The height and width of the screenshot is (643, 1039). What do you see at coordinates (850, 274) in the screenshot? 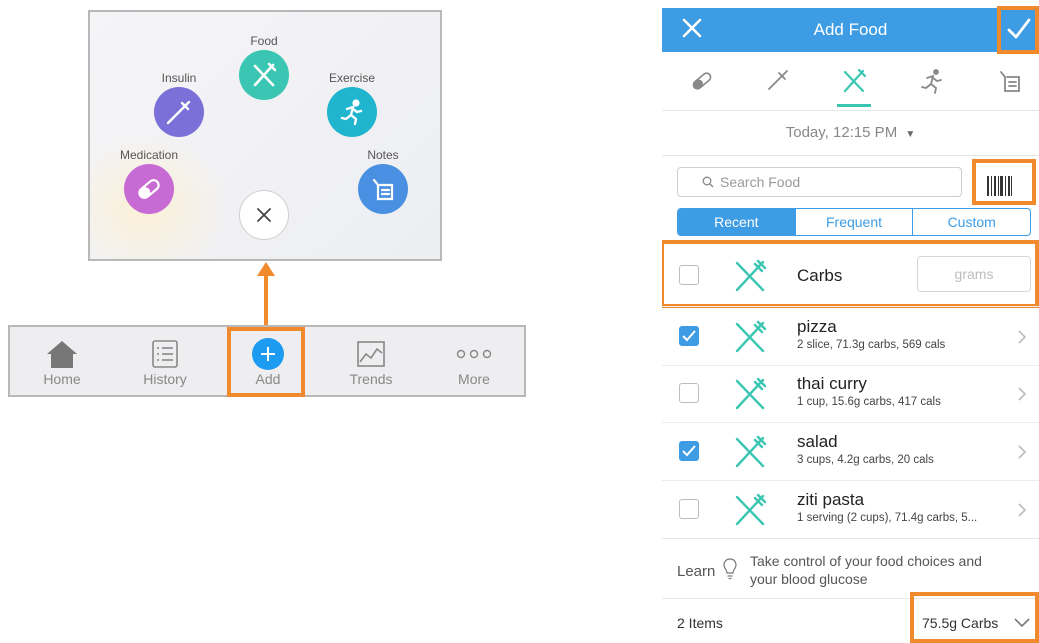
I see `carbs-row-highlight` at bounding box center [850, 274].